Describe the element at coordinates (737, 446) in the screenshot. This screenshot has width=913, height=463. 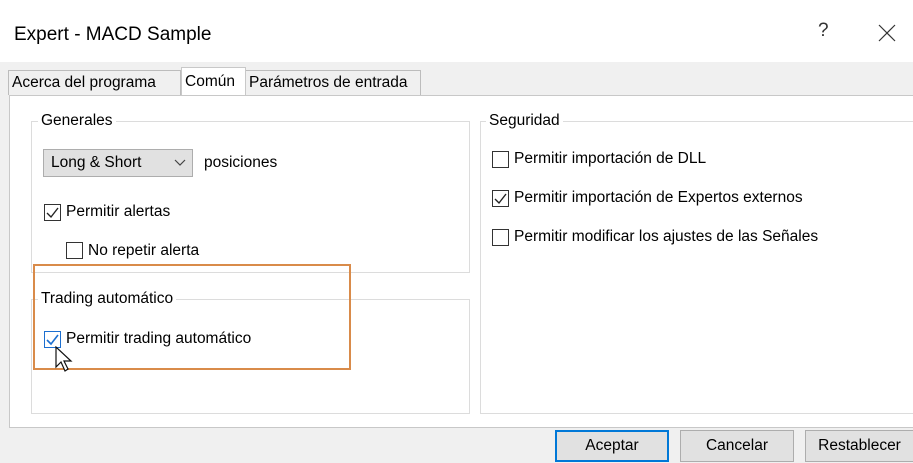
I see `cancel-button: Cancelar` at that location.